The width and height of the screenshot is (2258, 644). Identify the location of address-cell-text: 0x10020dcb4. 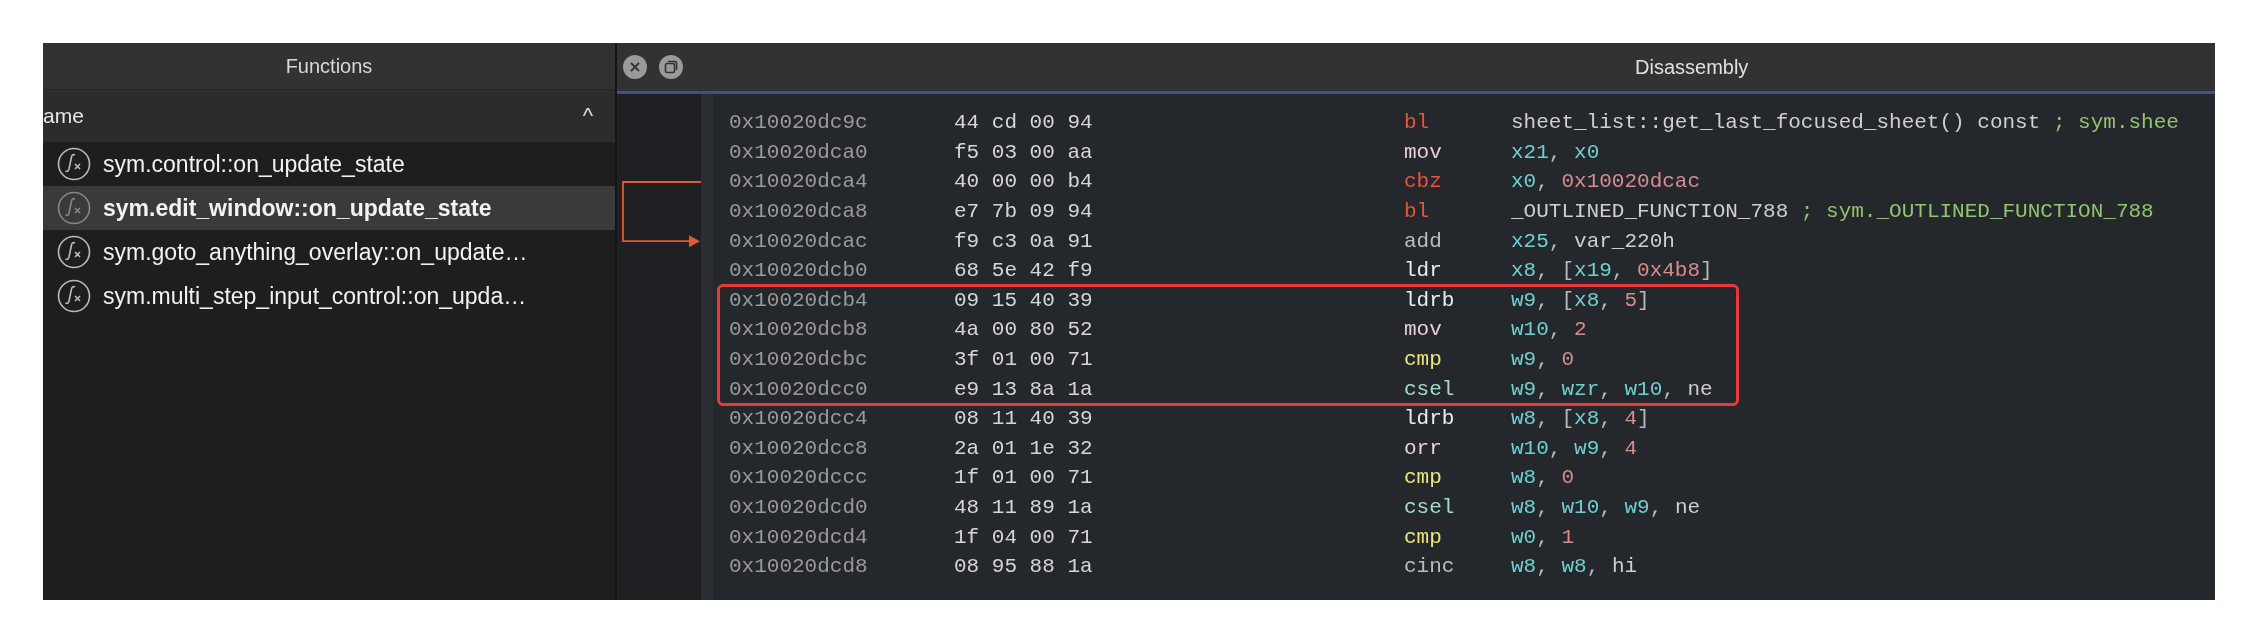
(799, 300).